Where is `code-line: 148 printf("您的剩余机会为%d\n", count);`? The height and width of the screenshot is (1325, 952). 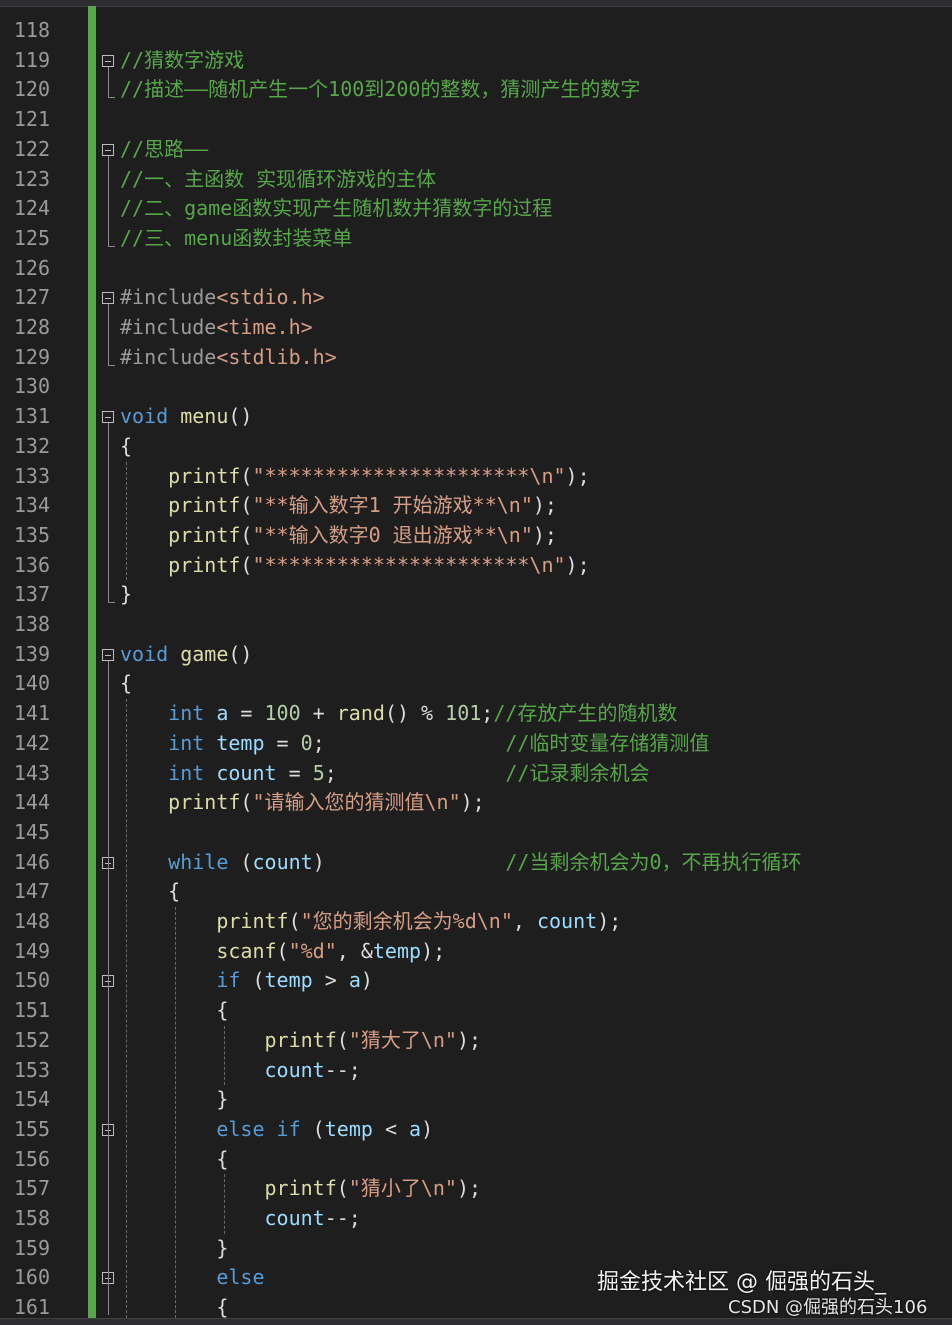 code-line: 148 printf("您的剩余机会为%d\n", count); is located at coordinates (476, 922).